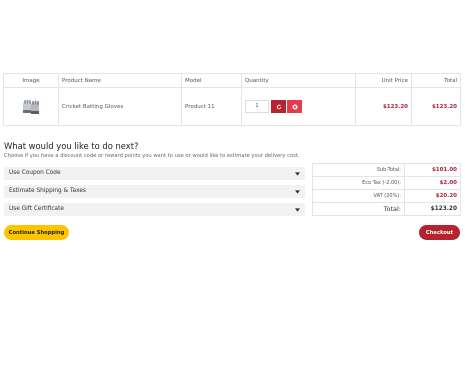 The height and width of the screenshot is (370, 465). Describe the element at coordinates (154, 191) in the screenshot. I see `estimate-shipping-panel: Estimate Shipping & Taxes` at that location.